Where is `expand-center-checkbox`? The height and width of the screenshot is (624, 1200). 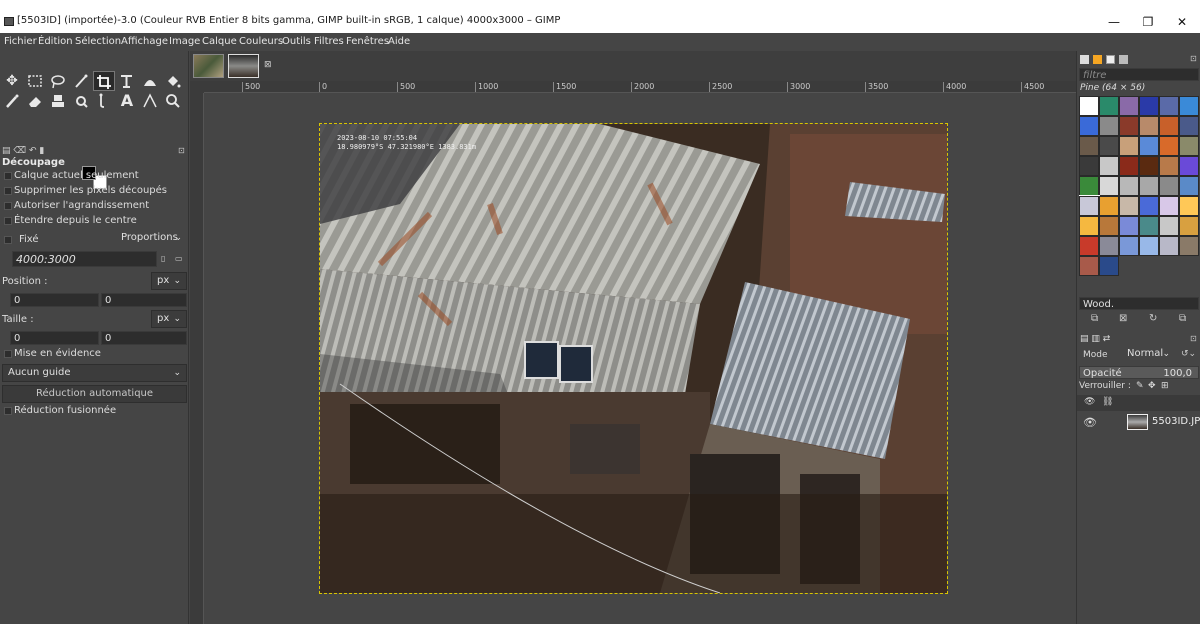
expand-center-checkbox is located at coordinates (8, 221).